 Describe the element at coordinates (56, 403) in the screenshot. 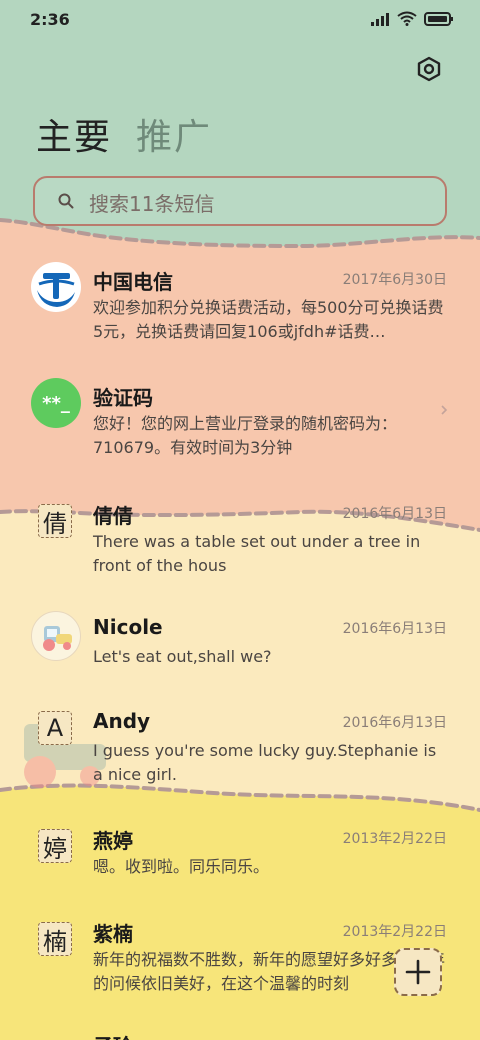

I see `verification-code-avatar: **_` at that location.